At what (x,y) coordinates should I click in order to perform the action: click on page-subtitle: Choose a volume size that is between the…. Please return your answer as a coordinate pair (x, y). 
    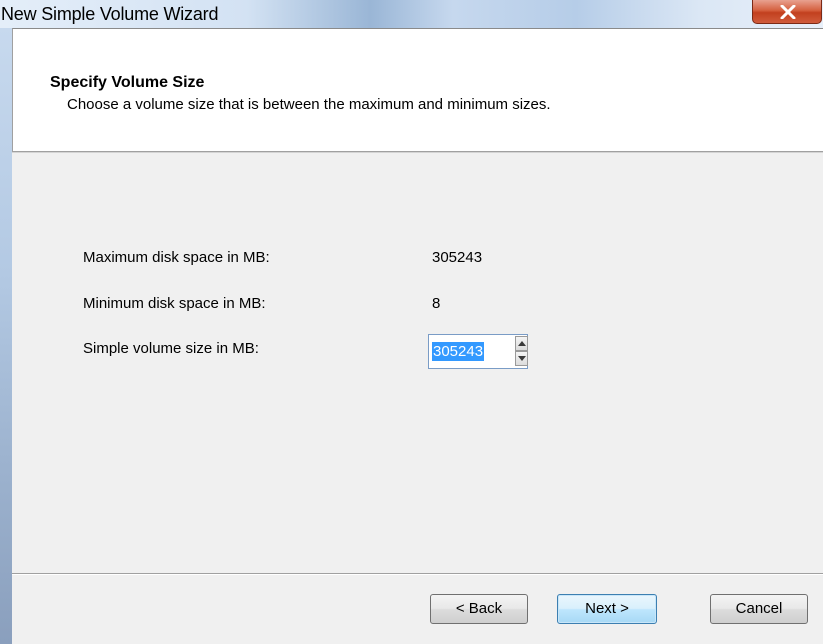
    Looking at the image, I should click on (309, 104).